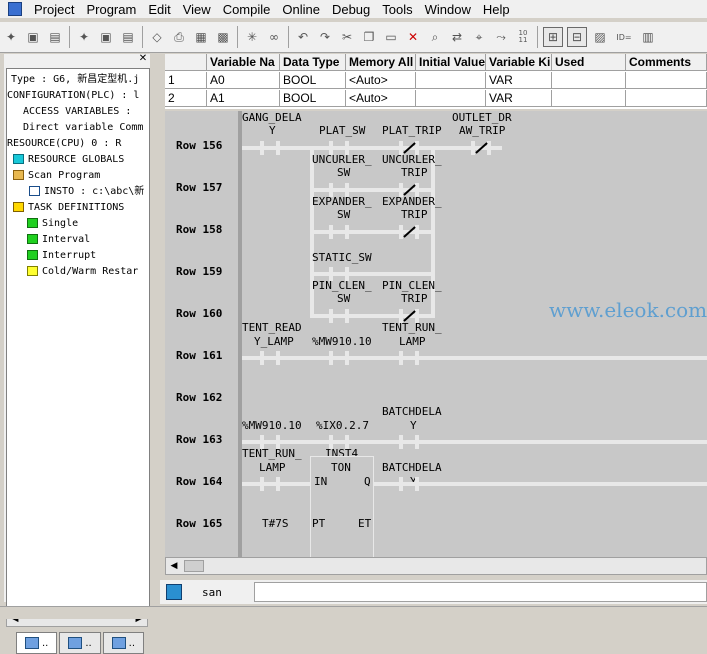 This screenshot has width=707, height=654. Describe the element at coordinates (37, 643) in the screenshot. I see `tab-project-view: ..` at that location.